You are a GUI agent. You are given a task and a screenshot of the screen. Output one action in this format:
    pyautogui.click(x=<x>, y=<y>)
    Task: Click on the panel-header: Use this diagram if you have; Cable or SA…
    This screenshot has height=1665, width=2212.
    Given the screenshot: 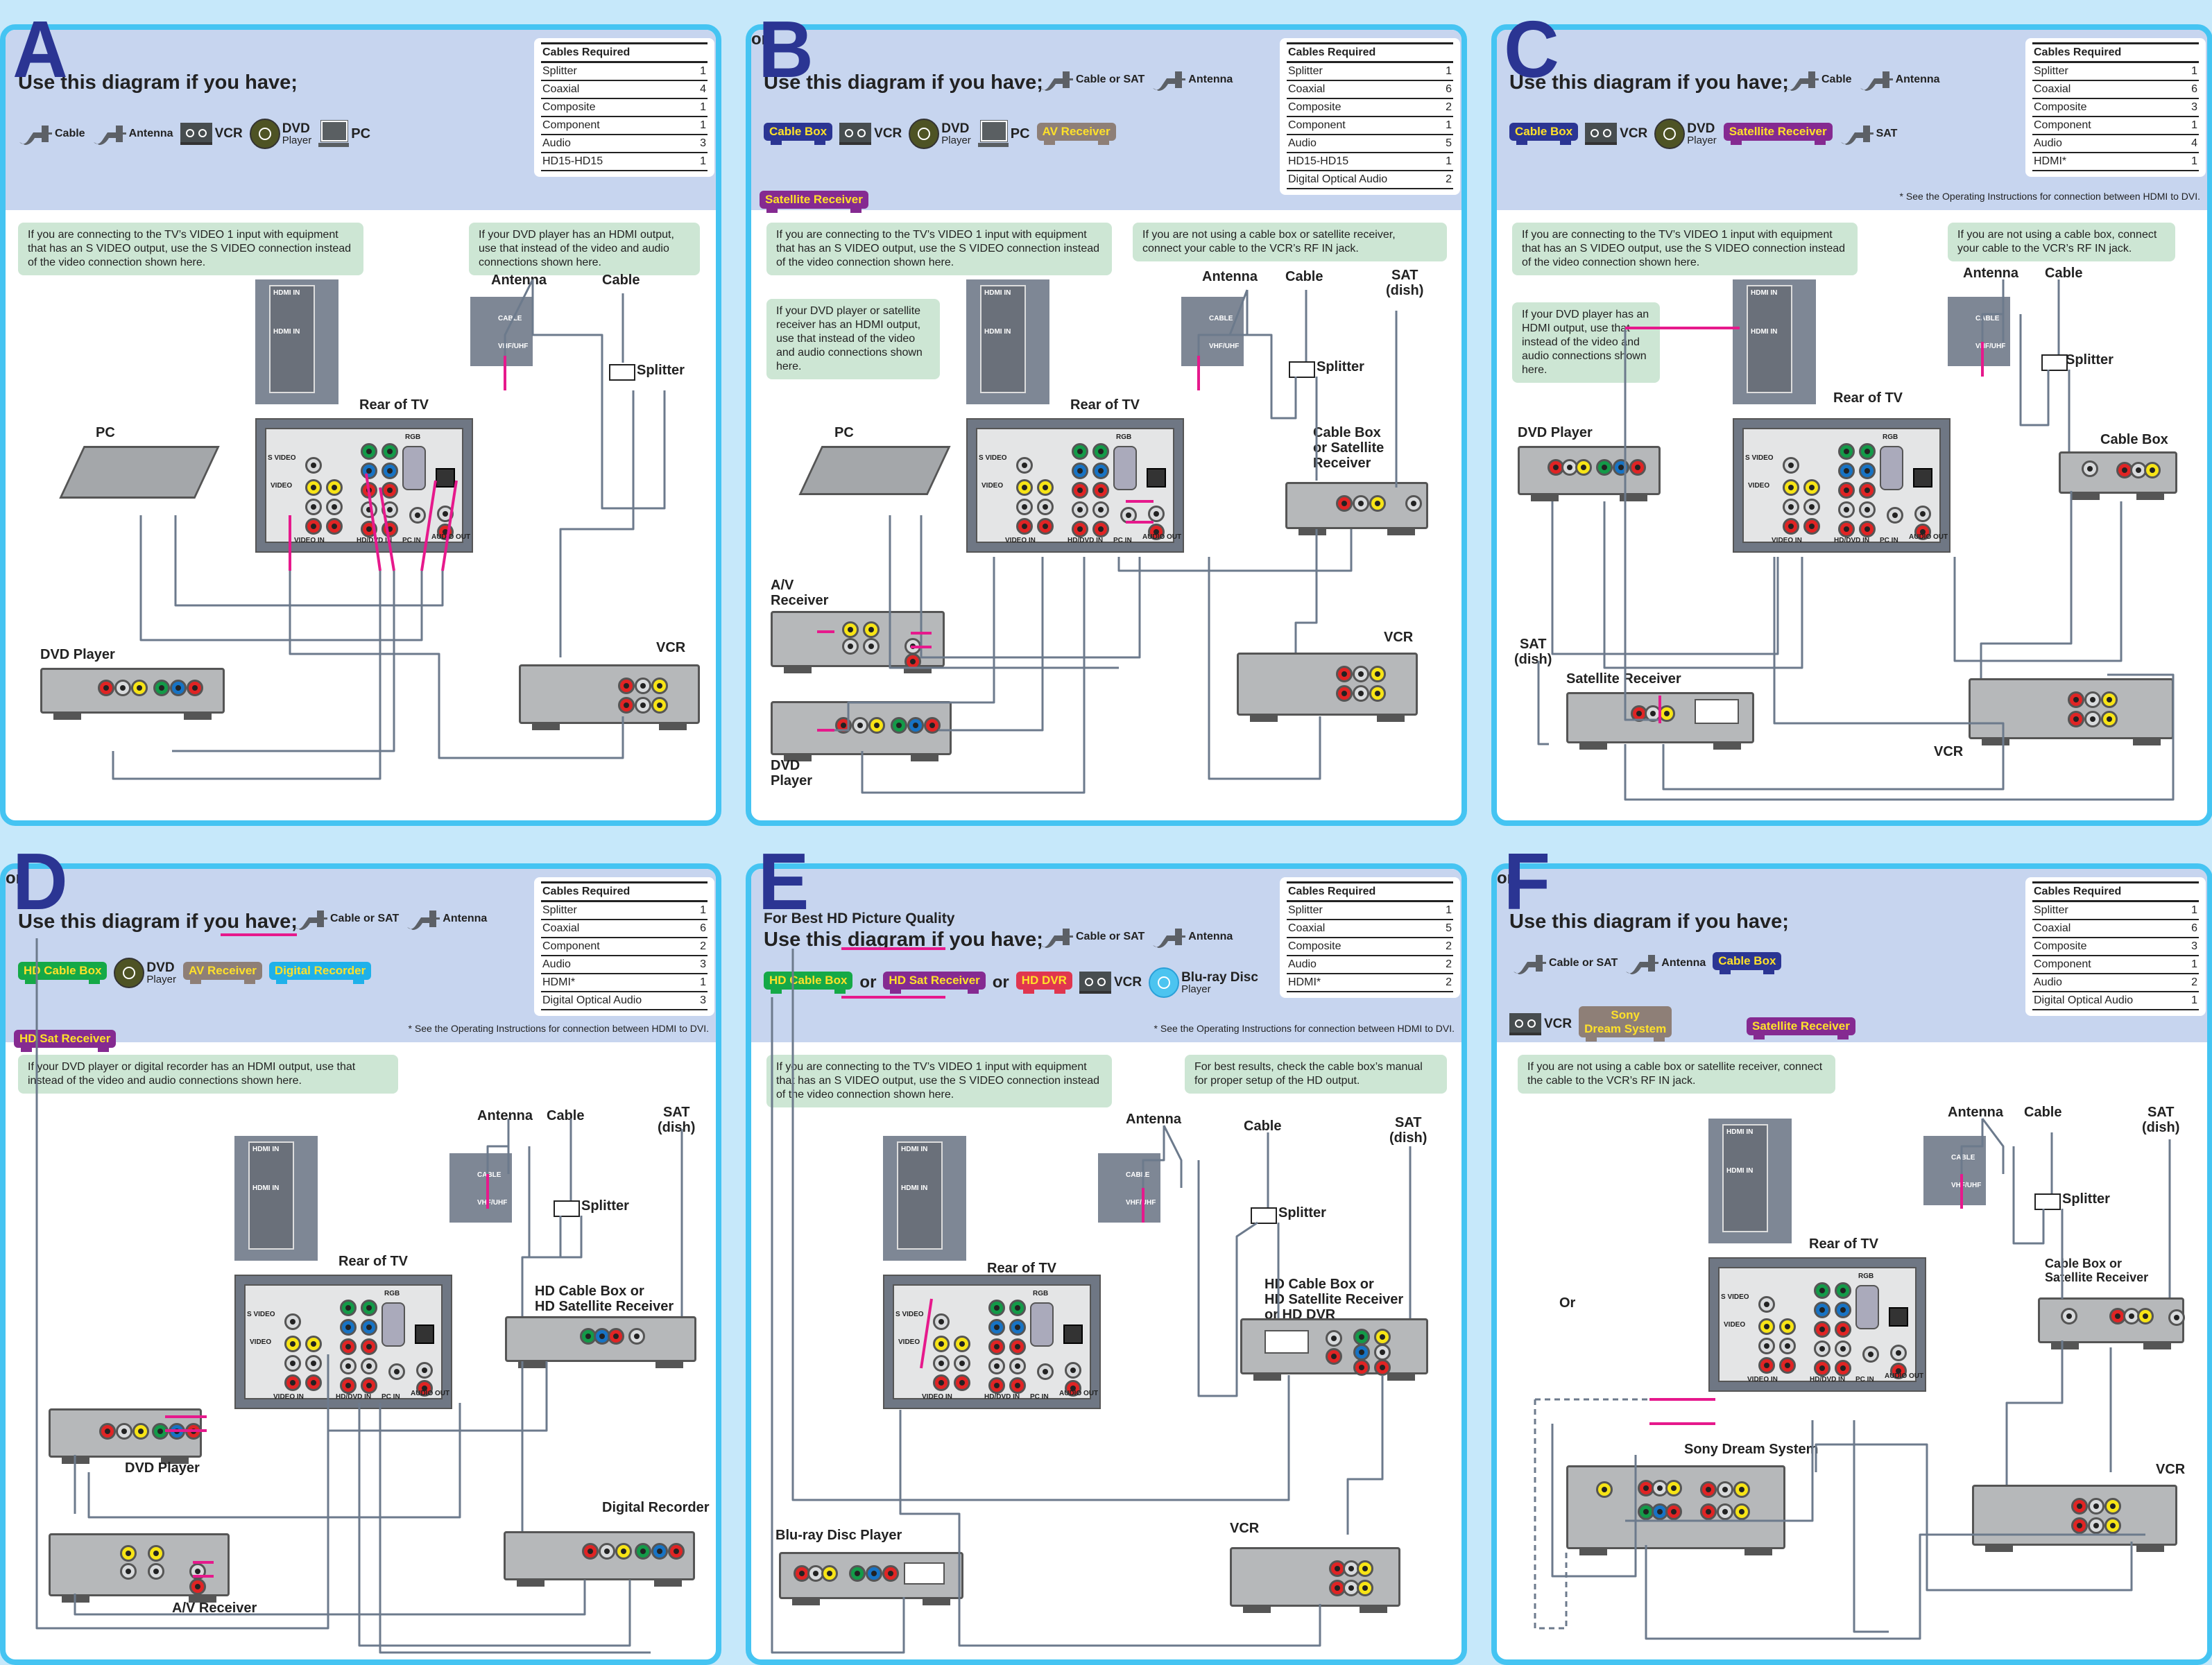 What is the action you would take?
    pyautogui.click(x=361, y=960)
    